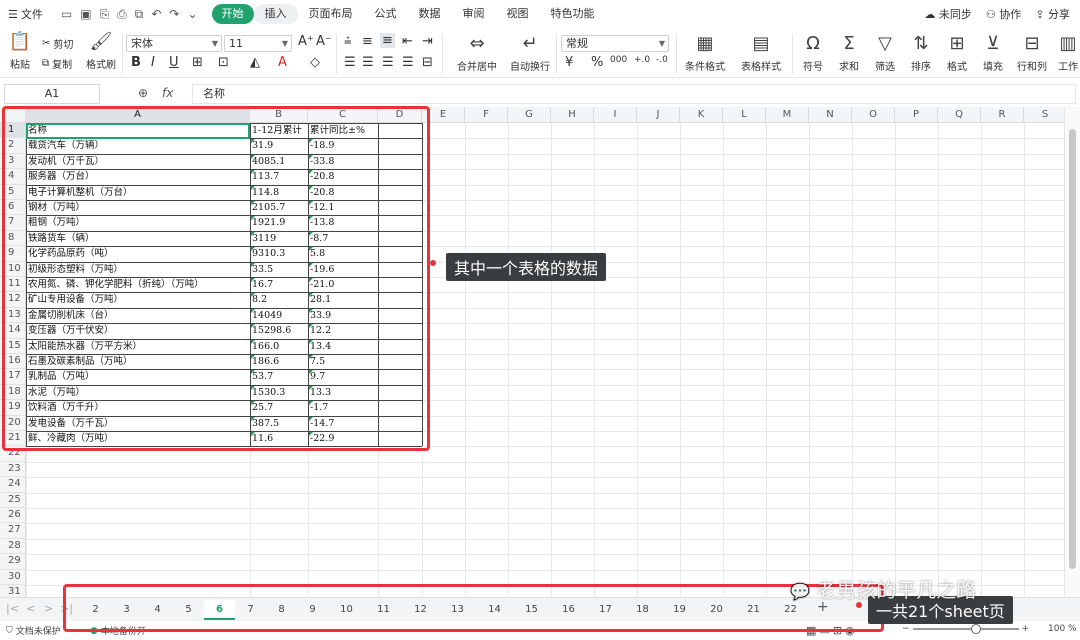 The image size is (1080, 640). Describe the element at coordinates (255, 62) in the screenshot. I see `fill-color-icon: ◭` at that location.